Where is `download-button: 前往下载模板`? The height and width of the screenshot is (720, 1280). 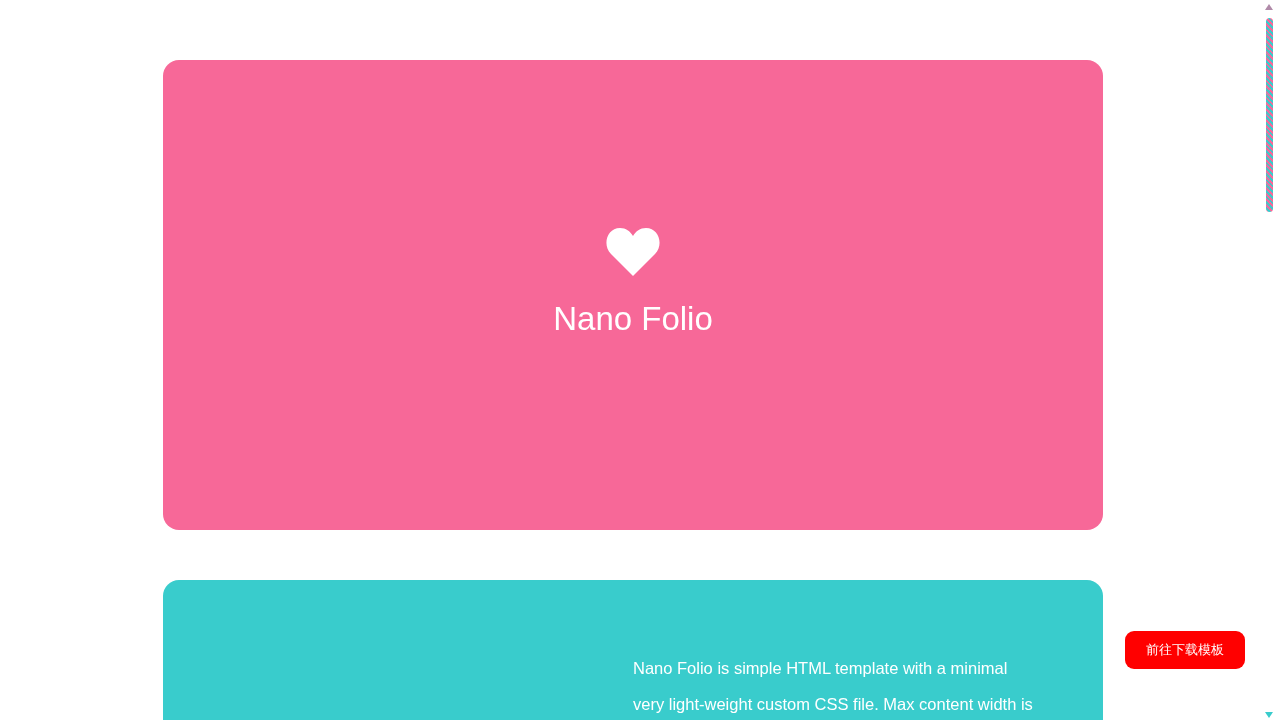
download-button: 前往下载模板 is located at coordinates (1185, 650).